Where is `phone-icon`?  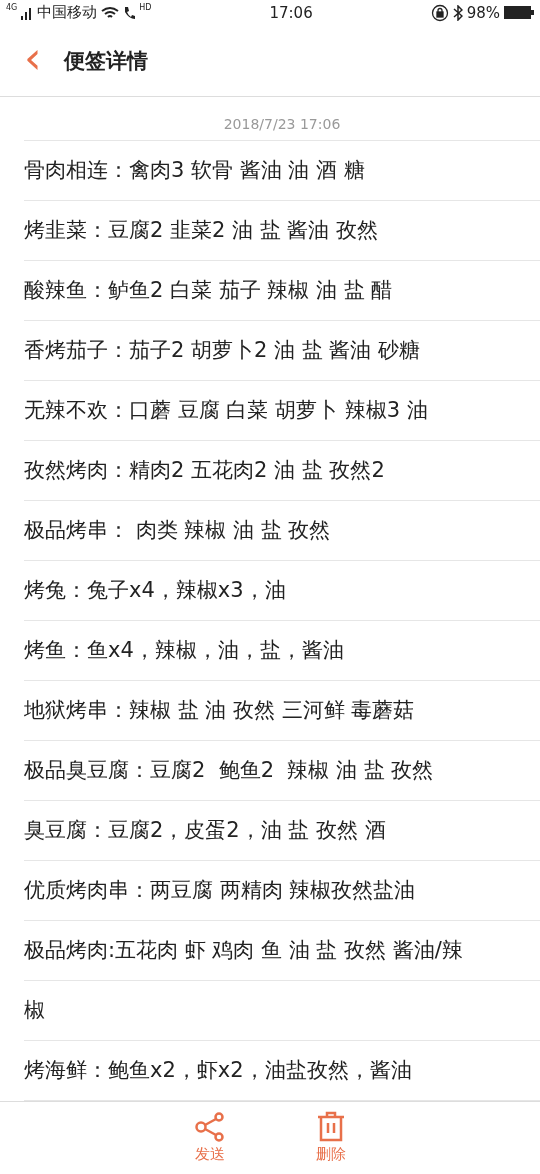 phone-icon is located at coordinates (129, 12).